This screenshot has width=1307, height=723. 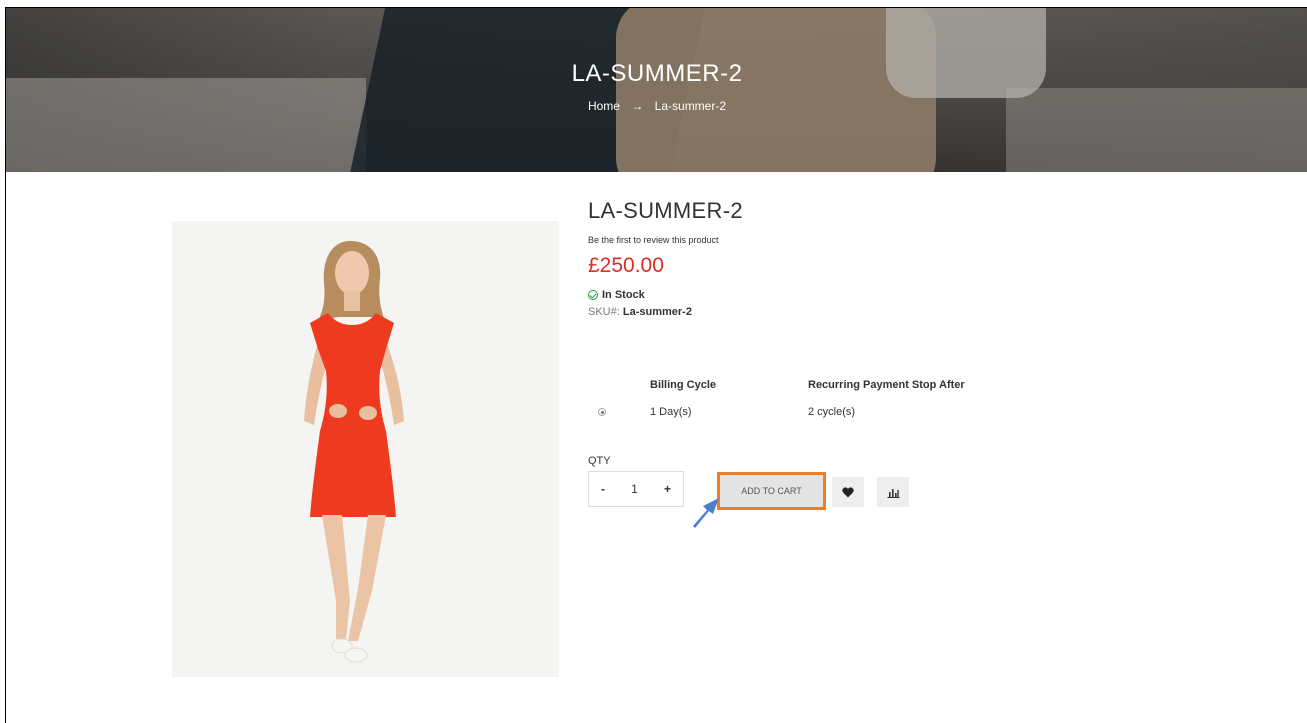 I want to click on breadcrumb-home-link: Home, so click(x=604, y=106).